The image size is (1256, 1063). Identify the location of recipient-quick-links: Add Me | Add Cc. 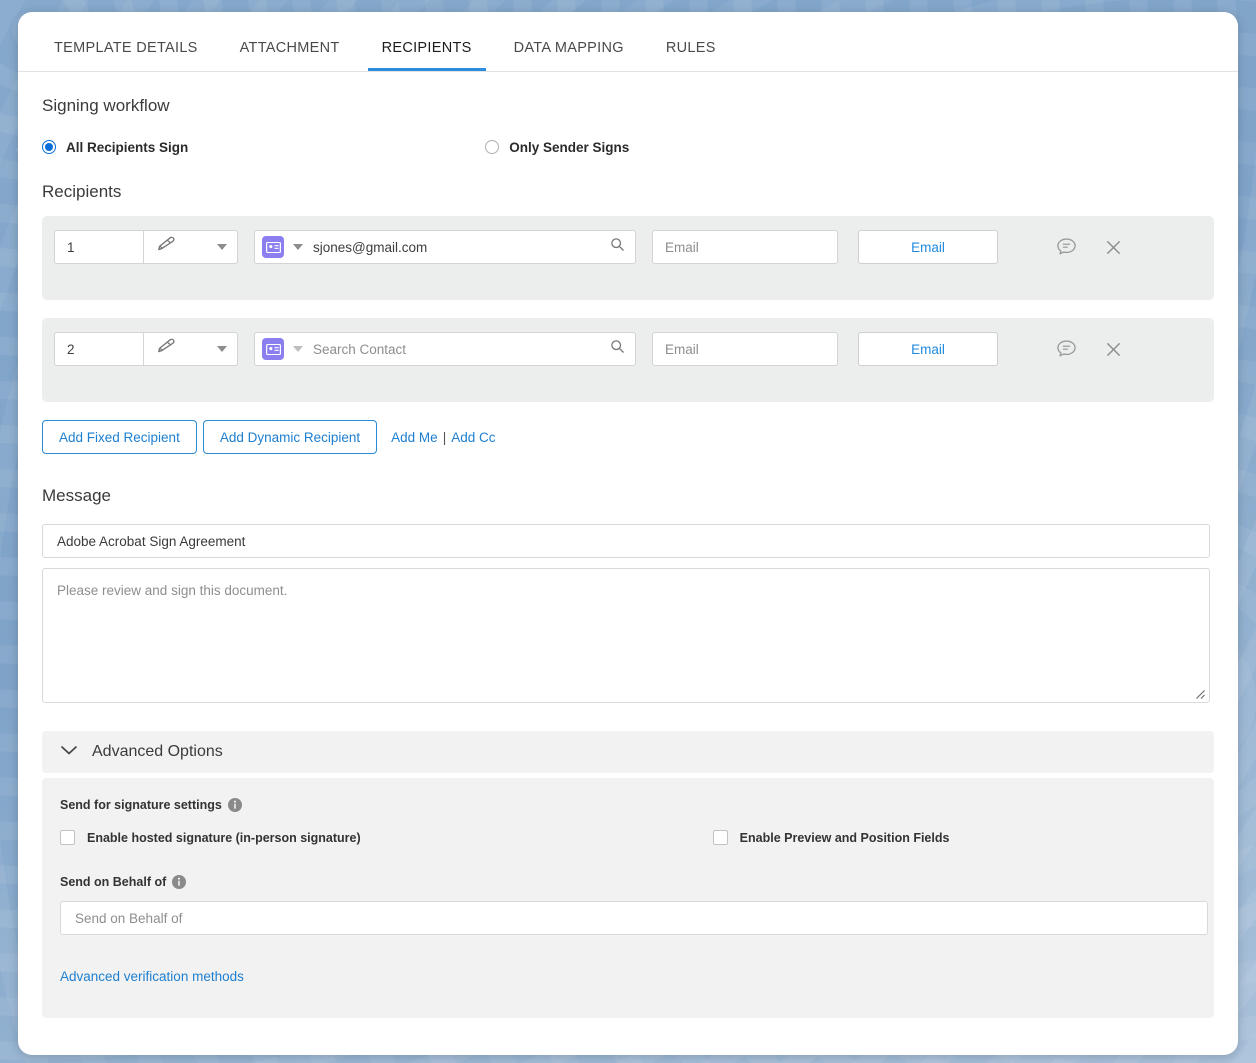
(443, 437).